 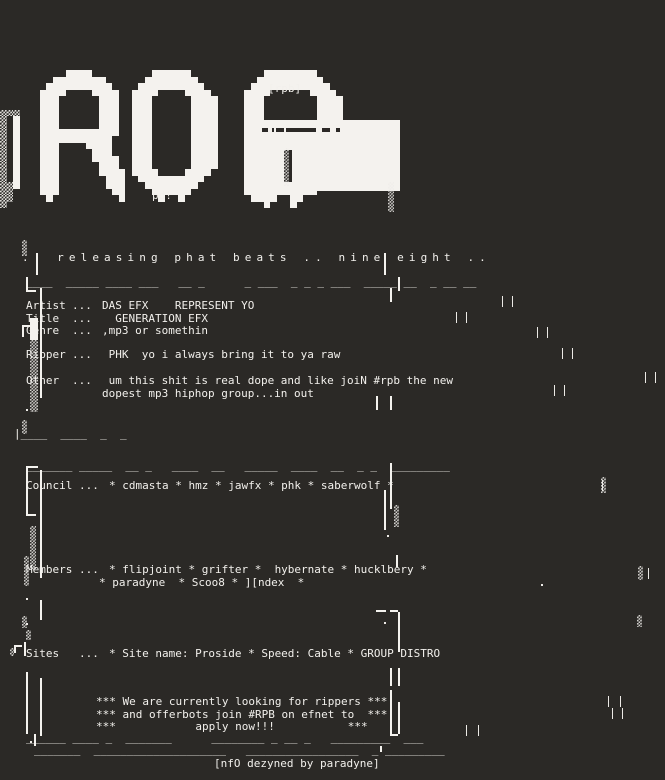 I want to click on announcement-marker-right-1: ***, so click(x=377, y=701).